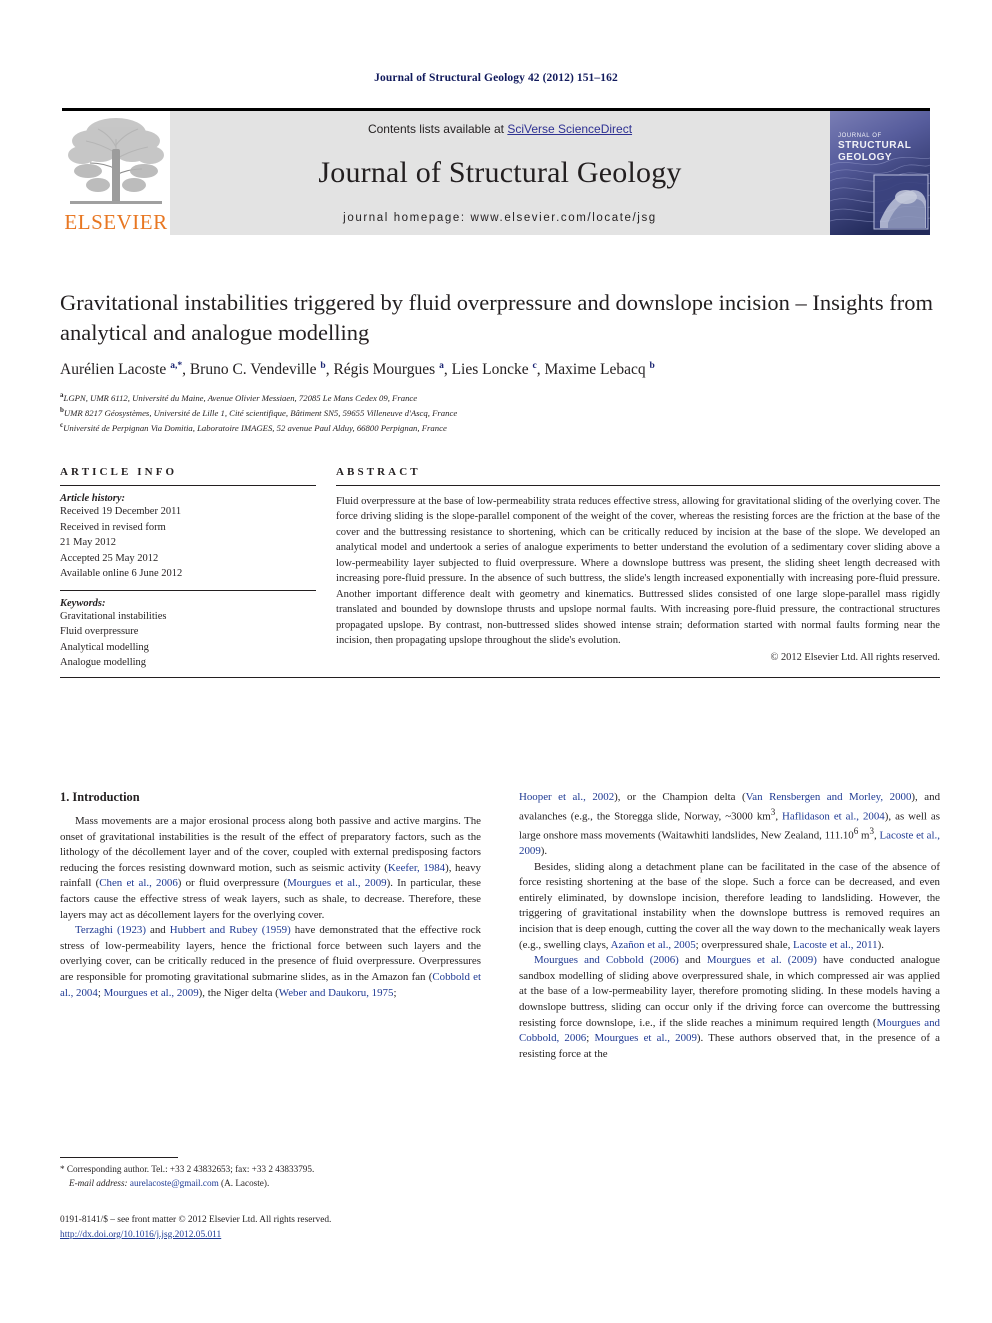 The height and width of the screenshot is (1323, 992). Describe the element at coordinates (378, 472) in the screenshot. I see `abstract-heading: ABSTRACT` at that location.